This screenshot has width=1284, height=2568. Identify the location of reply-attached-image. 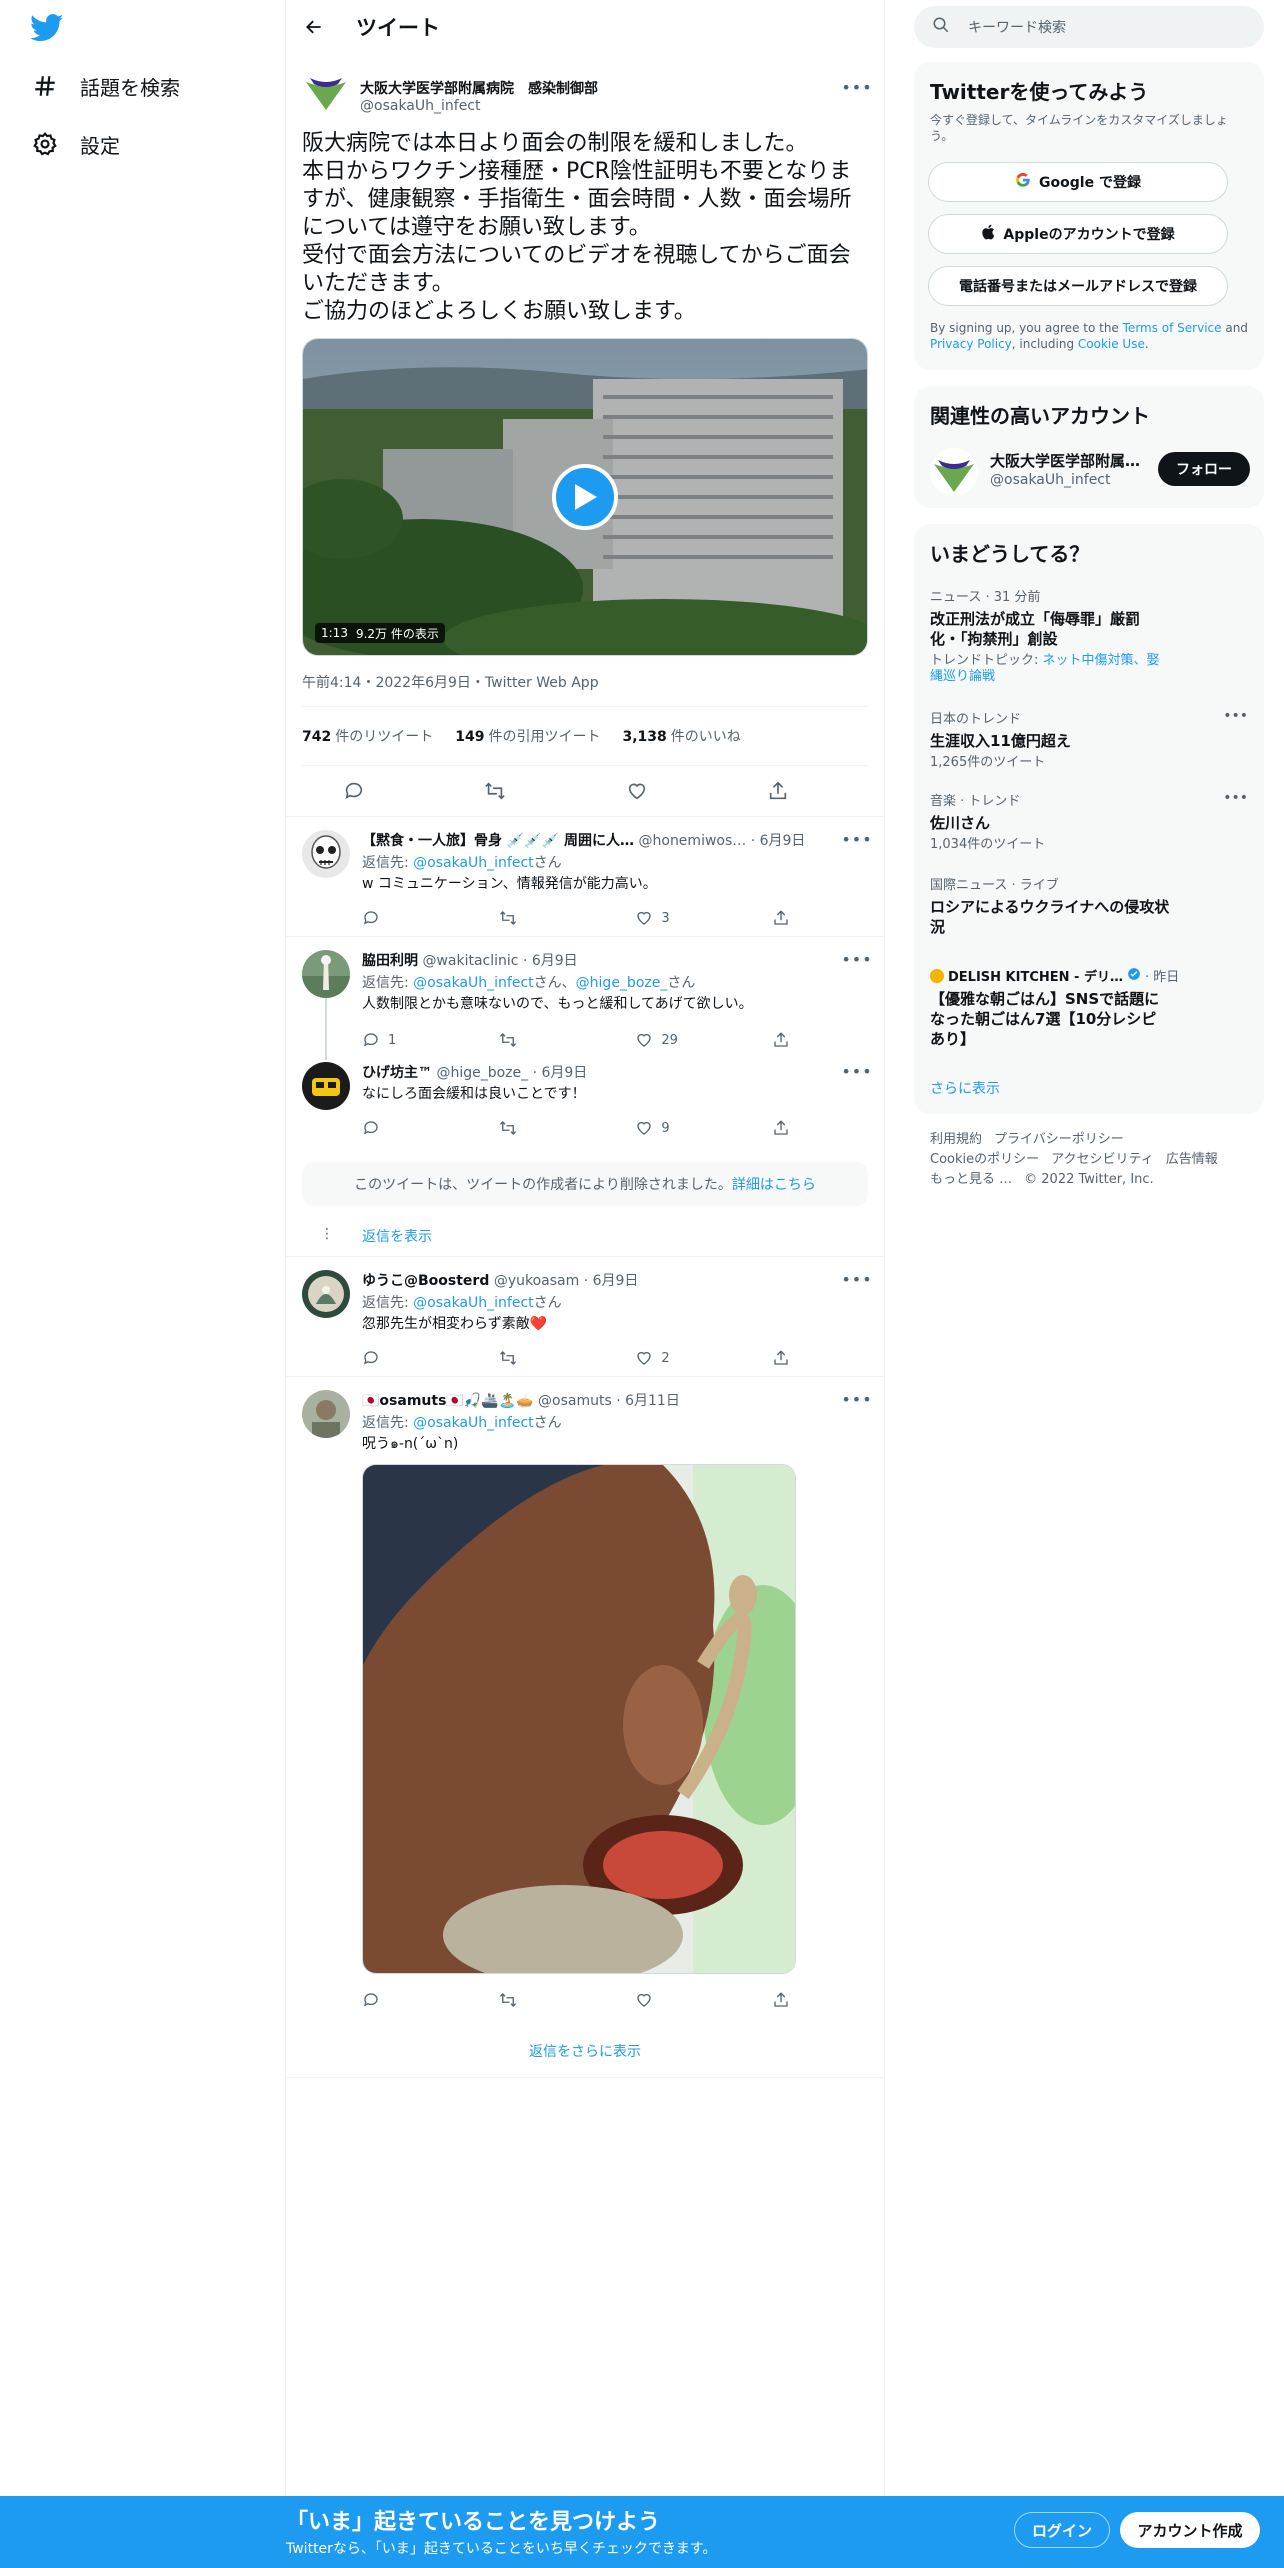
(579, 1719).